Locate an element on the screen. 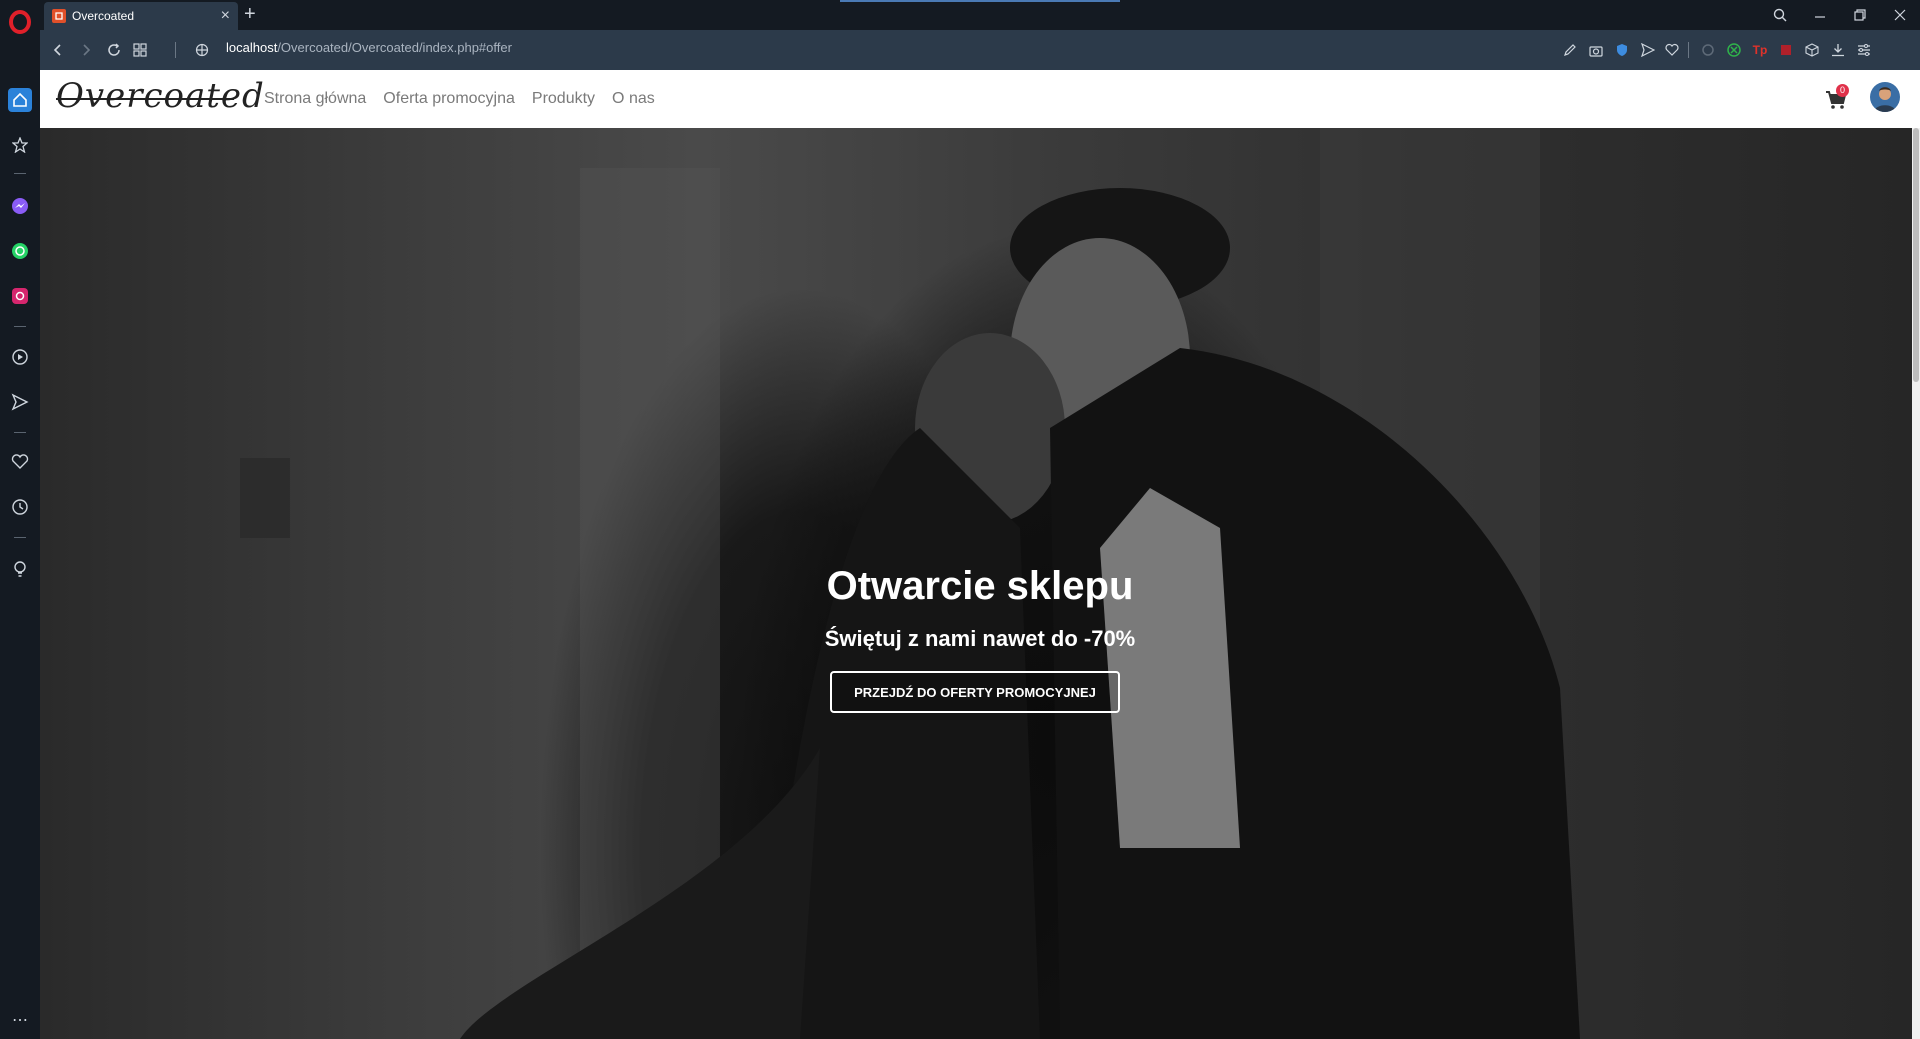  reload-icon is located at coordinates (114, 50).